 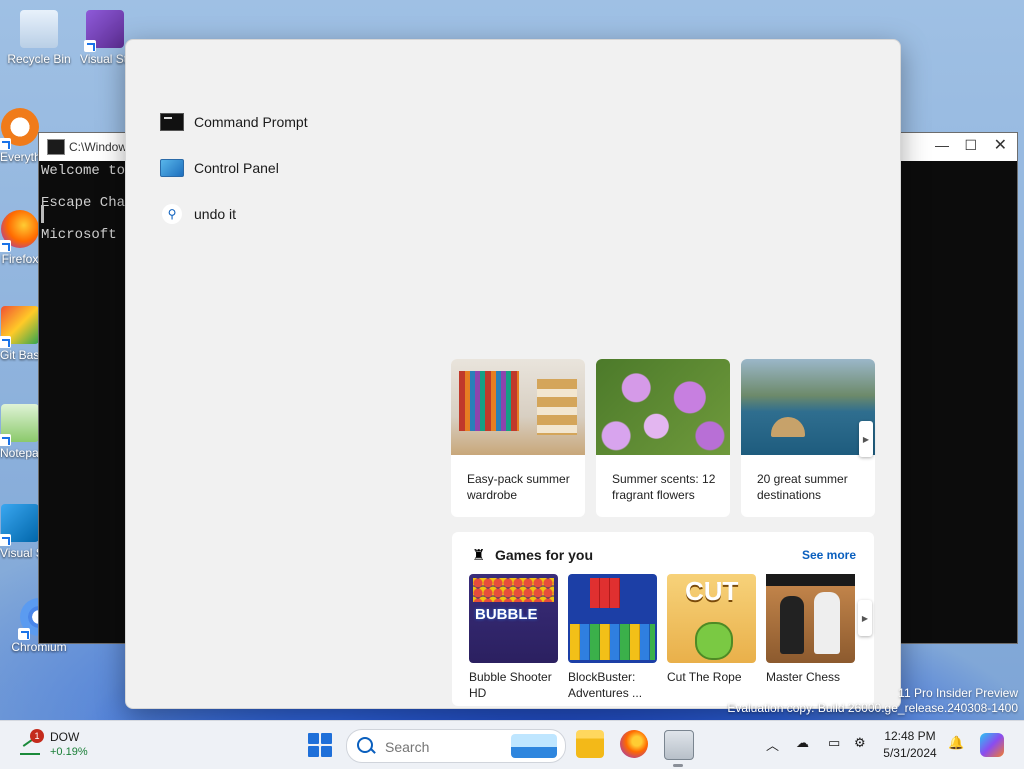 What do you see at coordinates (42, 214) in the screenshot?
I see `console-scrollbar` at bounding box center [42, 214].